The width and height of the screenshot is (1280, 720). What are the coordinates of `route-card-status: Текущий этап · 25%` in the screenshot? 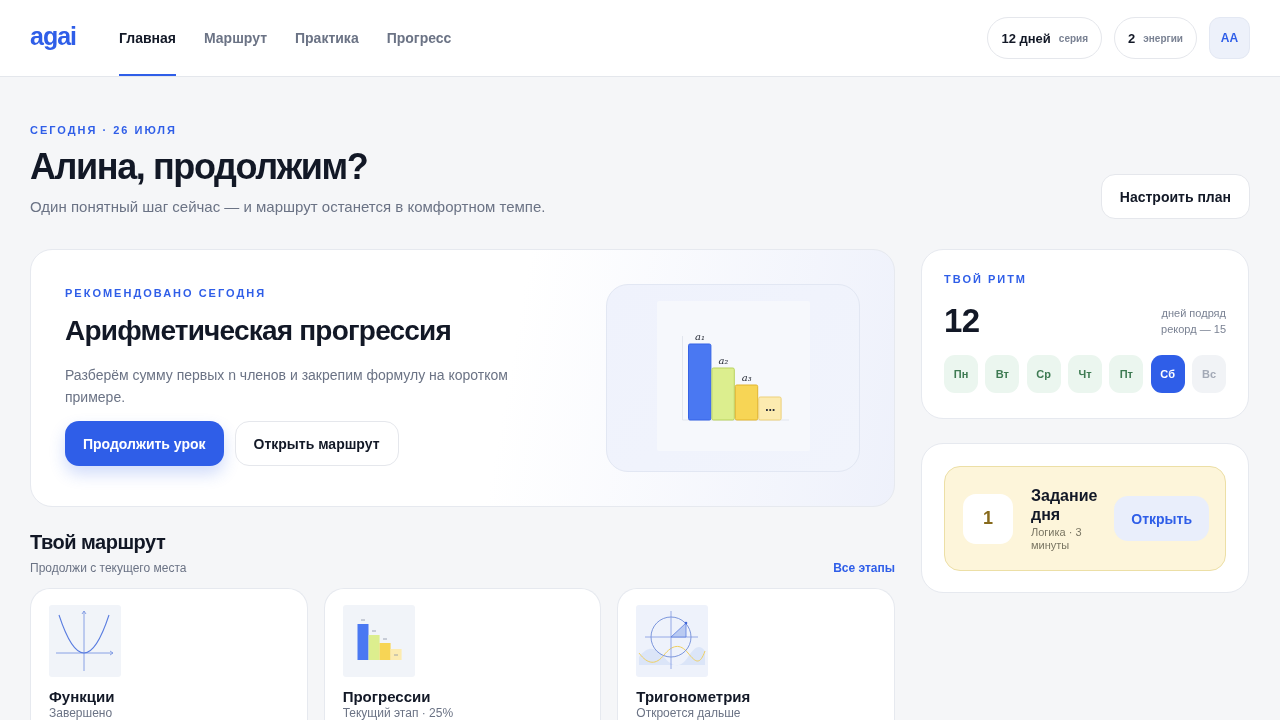 It's located at (398, 713).